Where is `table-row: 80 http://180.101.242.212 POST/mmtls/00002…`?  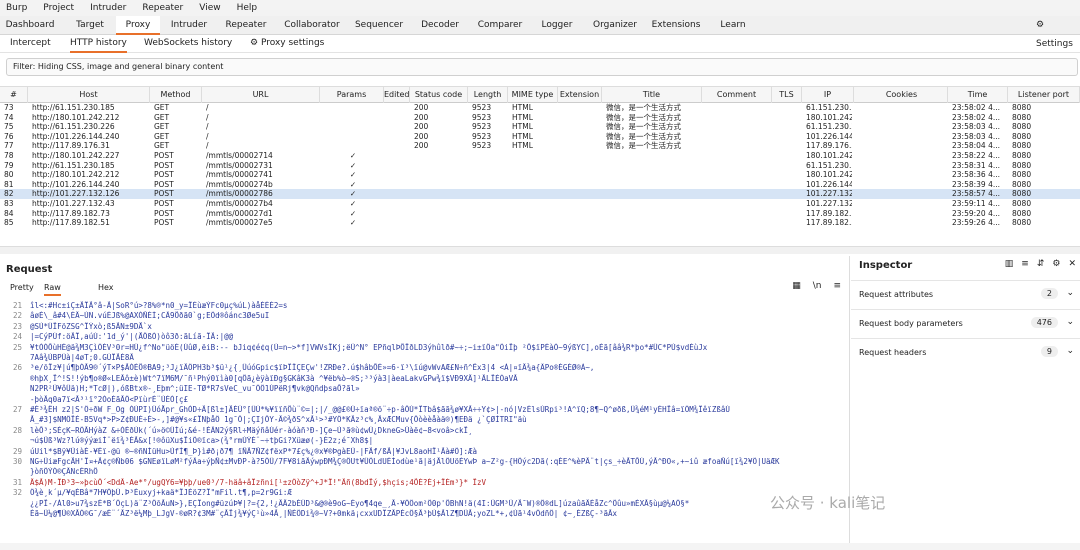
table-row: 80 http://180.101.242.212 POST/mmtls/00002… is located at coordinates (540, 175).